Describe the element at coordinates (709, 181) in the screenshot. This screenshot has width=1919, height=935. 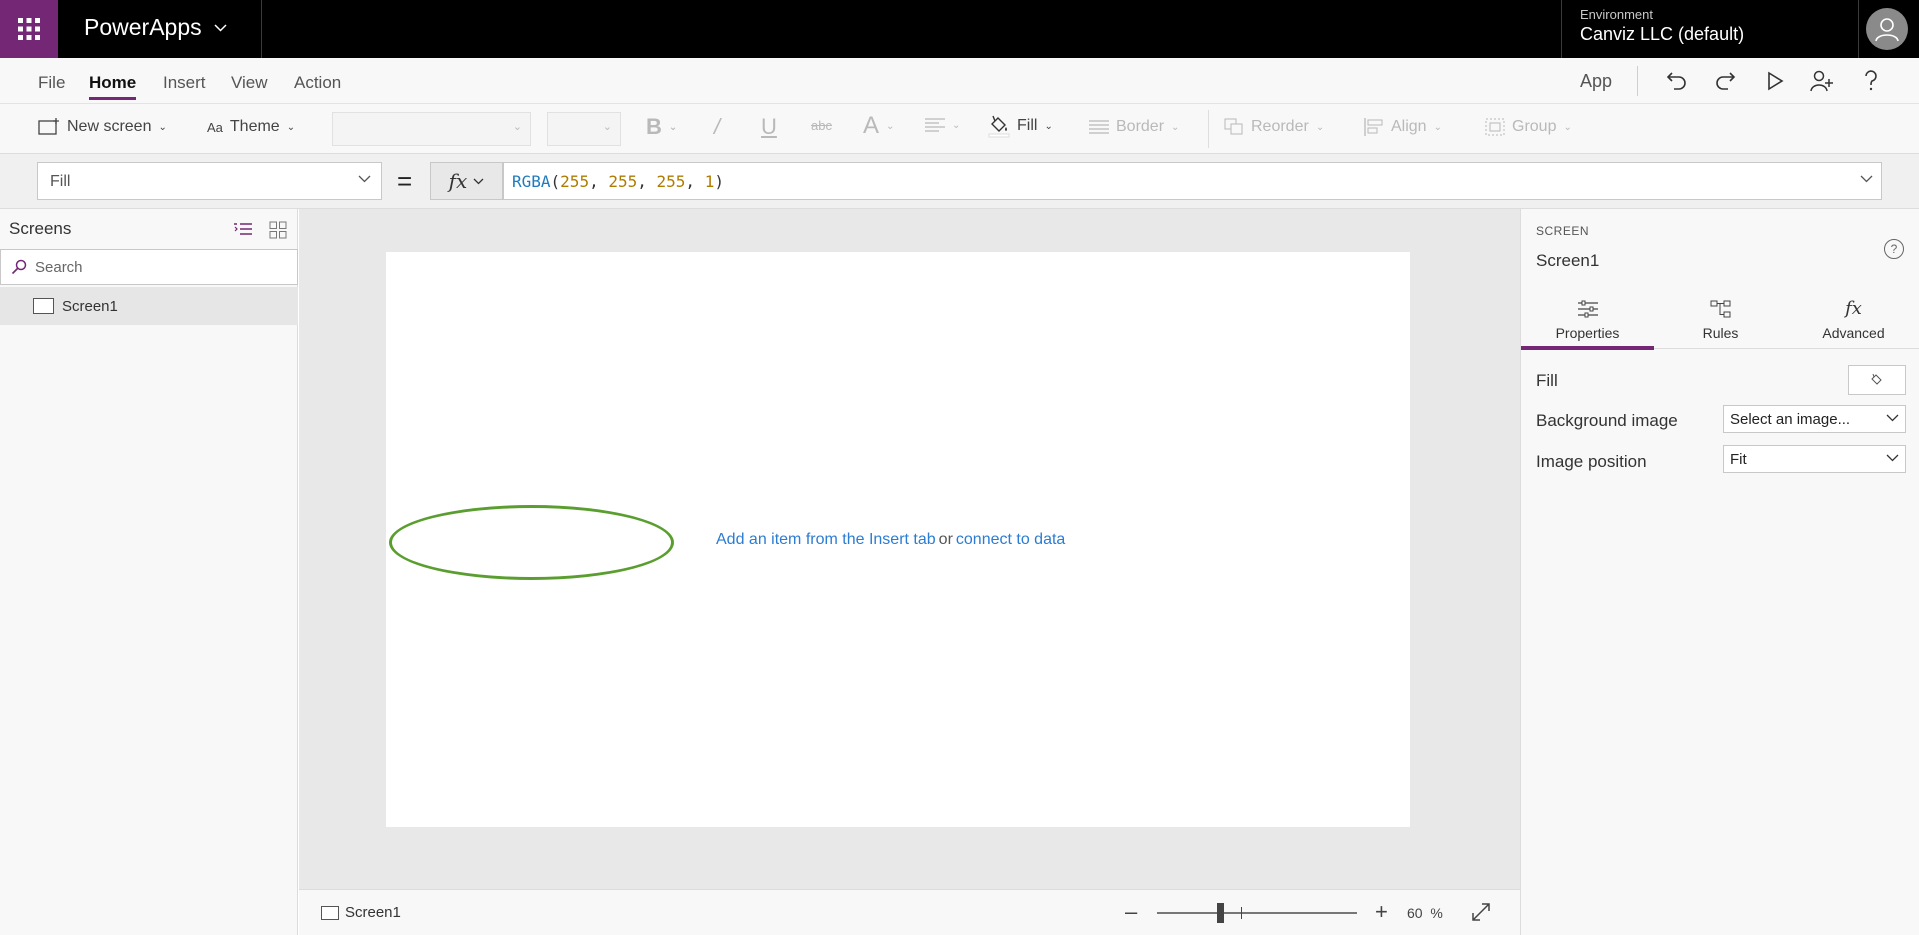
I see `formula-arg-a: 1` at that location.